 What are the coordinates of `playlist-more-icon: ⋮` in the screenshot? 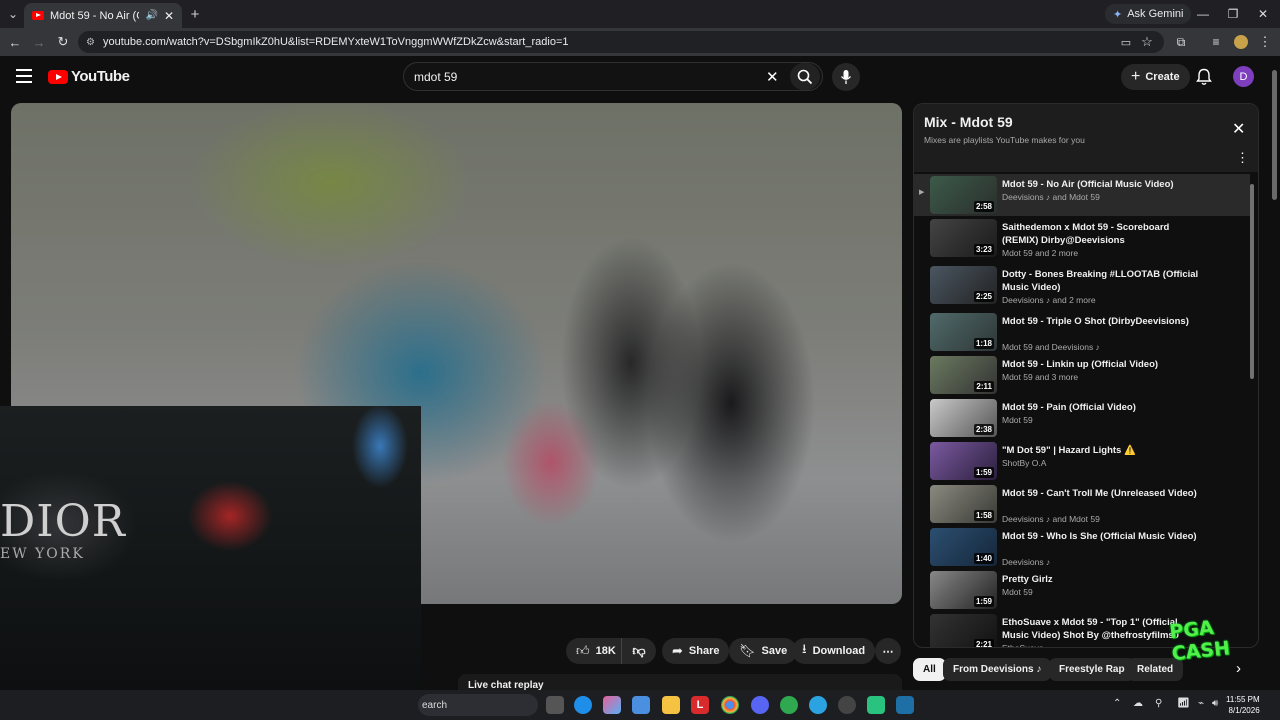 It's located at (1242, 158).